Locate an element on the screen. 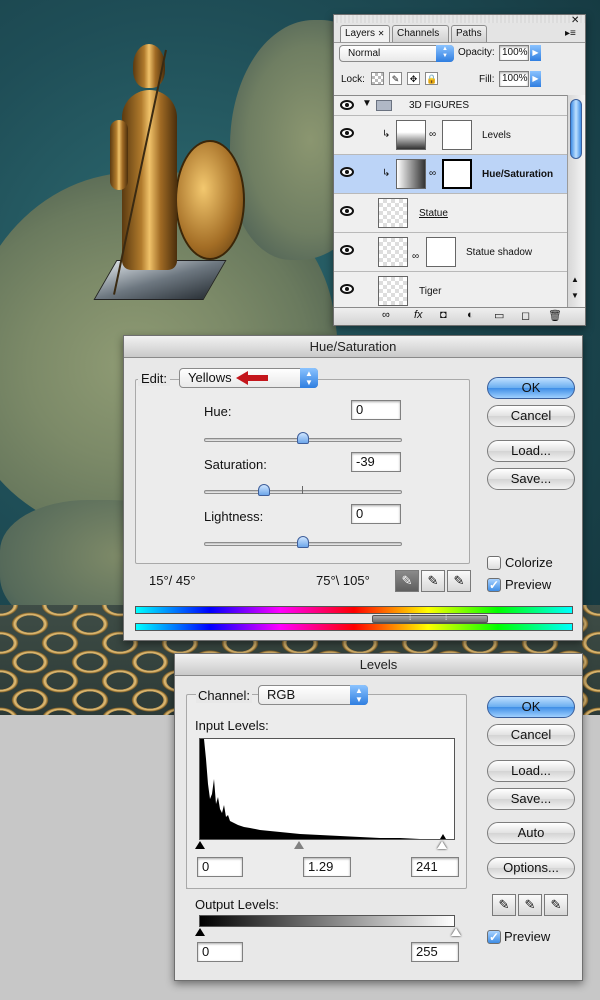  colorize-checkbox is located at coordinates (494, 563).